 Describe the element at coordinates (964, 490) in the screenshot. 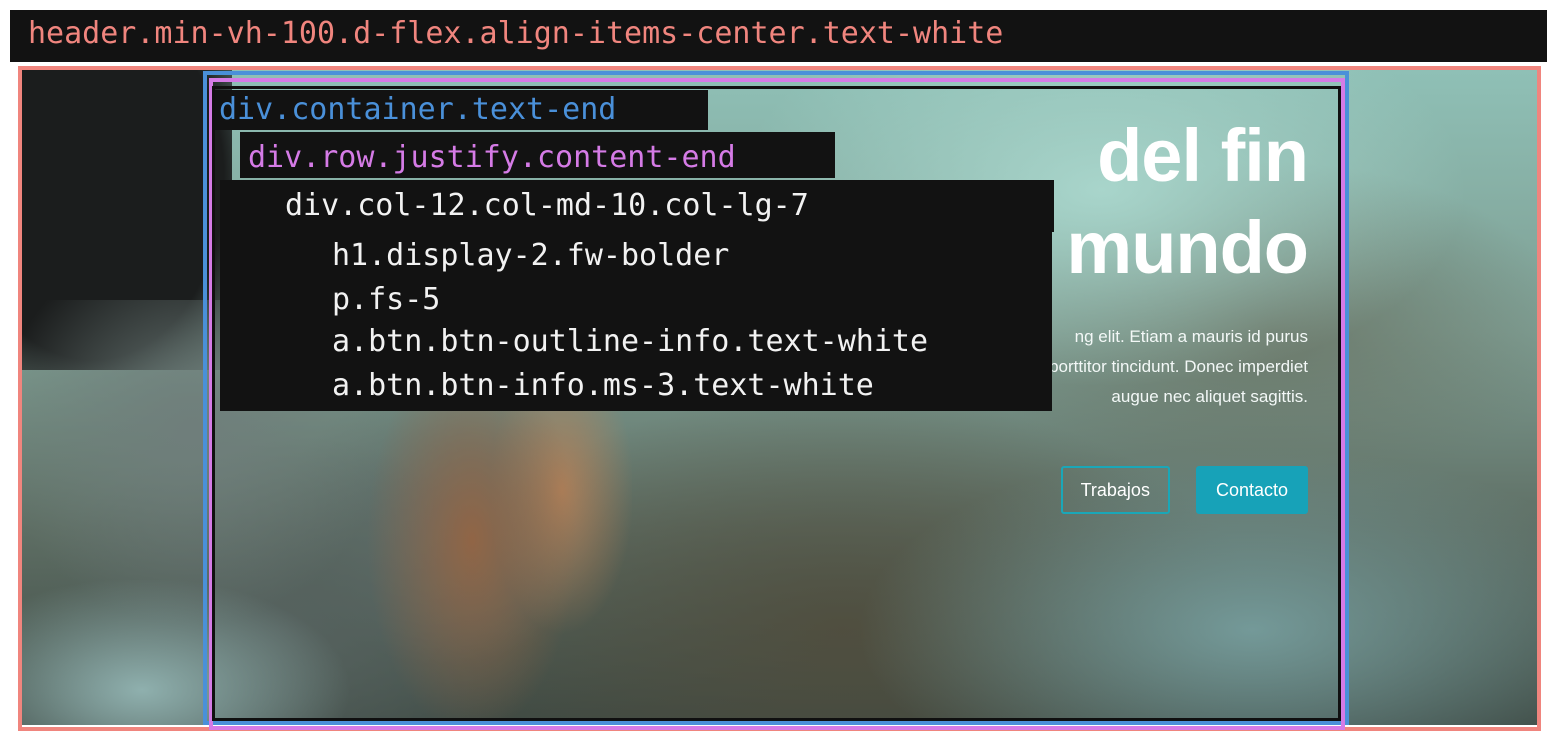

I see `hero-actions: Trabajos Contacto` at that location.